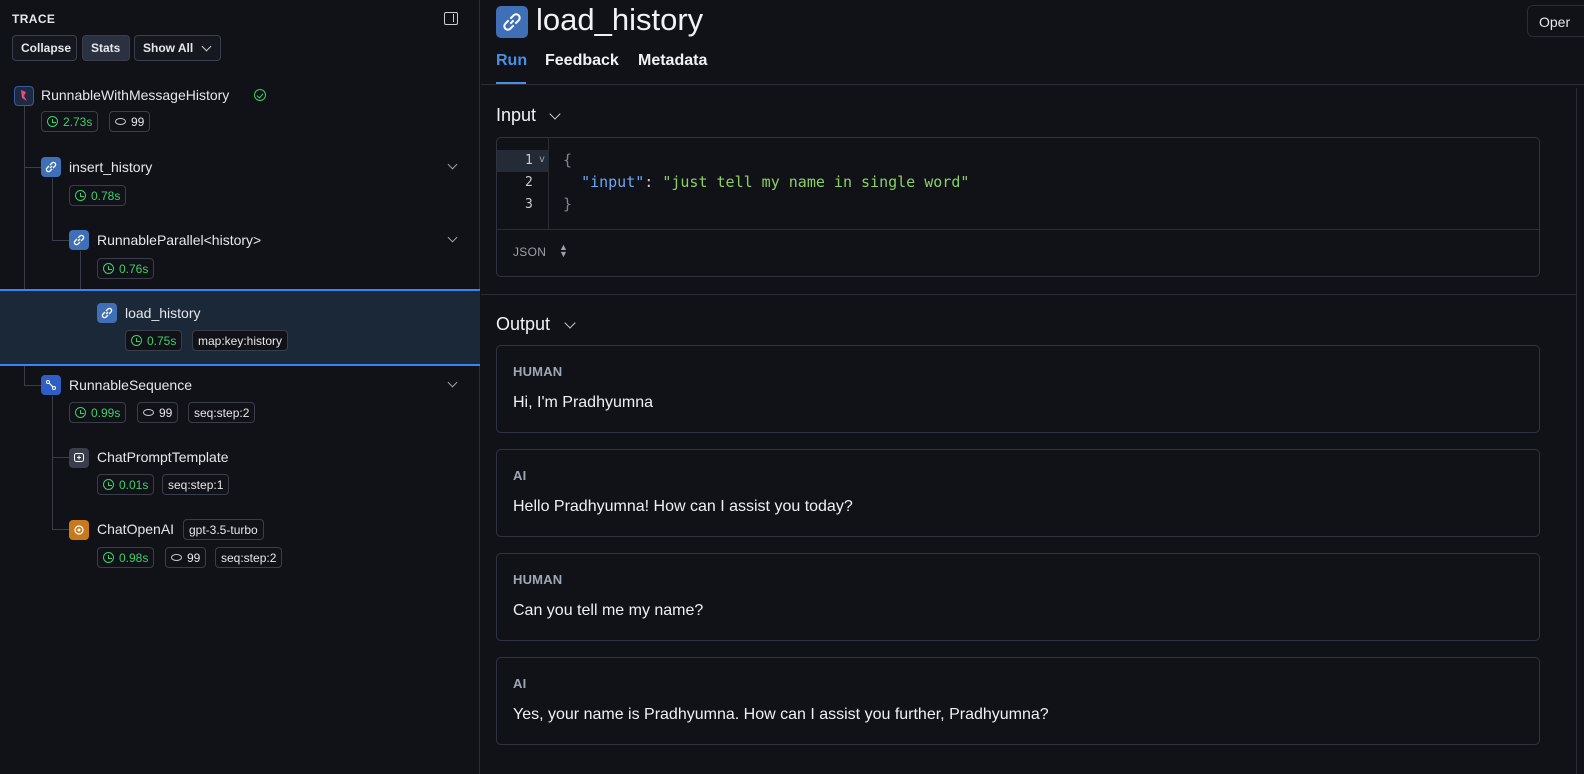 This screenshot has height=774, width=1584. What do you see at coordinates (511, 61) in the screenshot?
I see `tab-run: Run` at bounding box center [511, 61].